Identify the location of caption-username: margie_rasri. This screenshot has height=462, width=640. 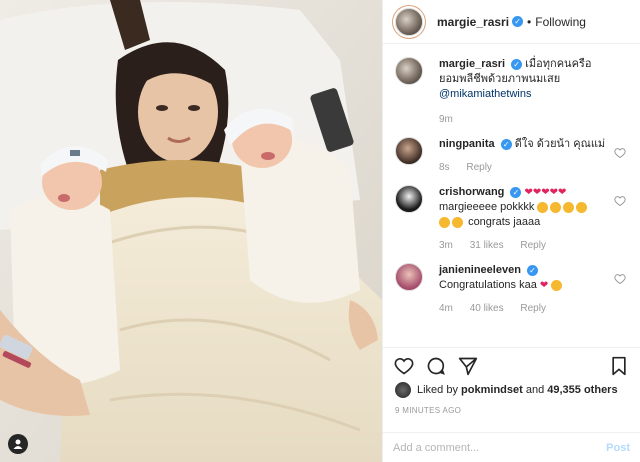
(472, 64).